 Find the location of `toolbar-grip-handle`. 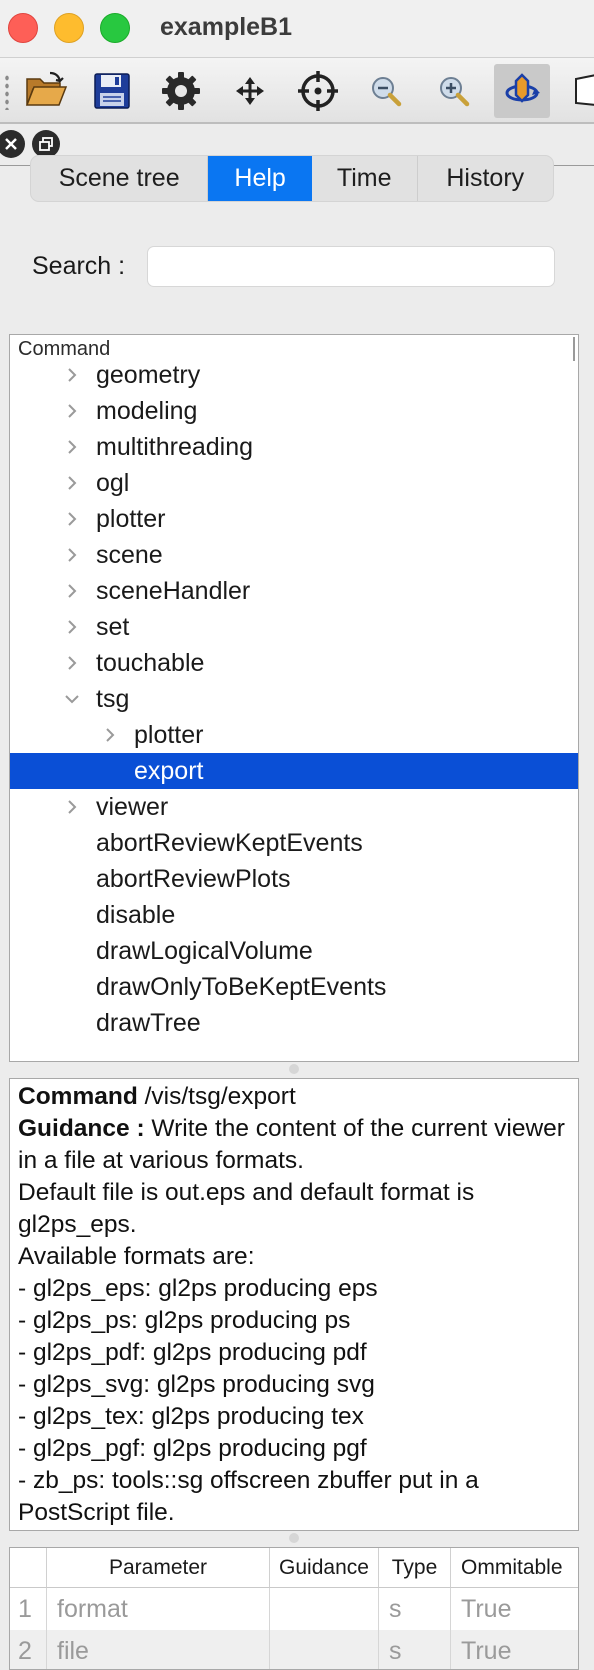

toolbar-grip-handle is located at coordinates (7, 92).